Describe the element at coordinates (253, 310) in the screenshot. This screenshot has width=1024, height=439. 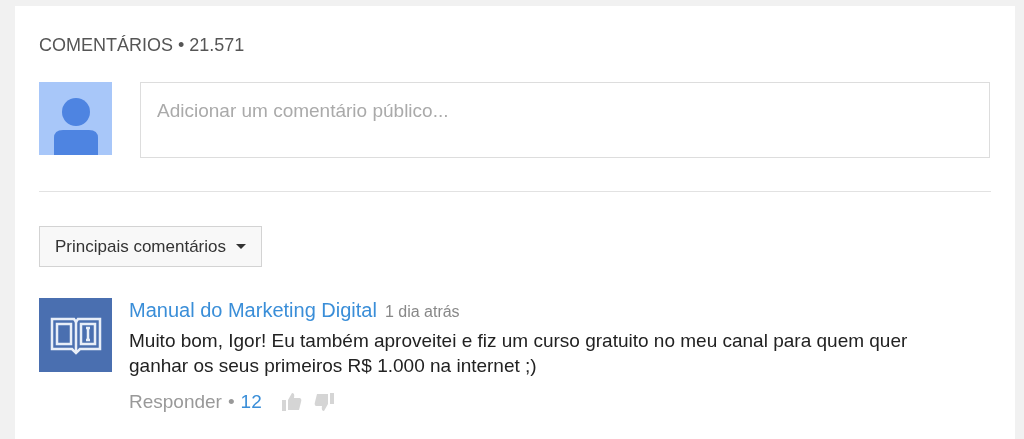
I see `author-link: Manual do Marketing Digital` at that location.